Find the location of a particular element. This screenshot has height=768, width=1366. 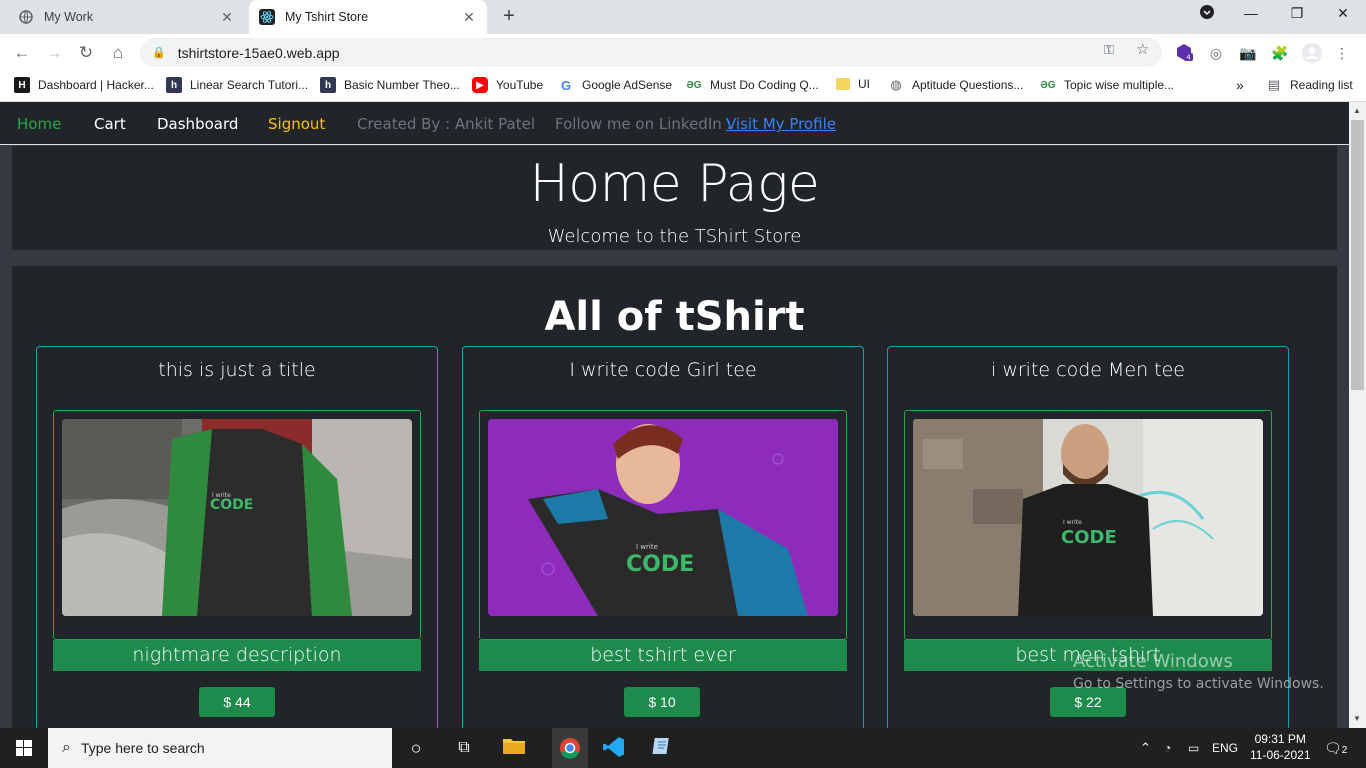

tab-my-tshirt-store: My Tshirt Store ✕ is located at coordinates (368, 17).